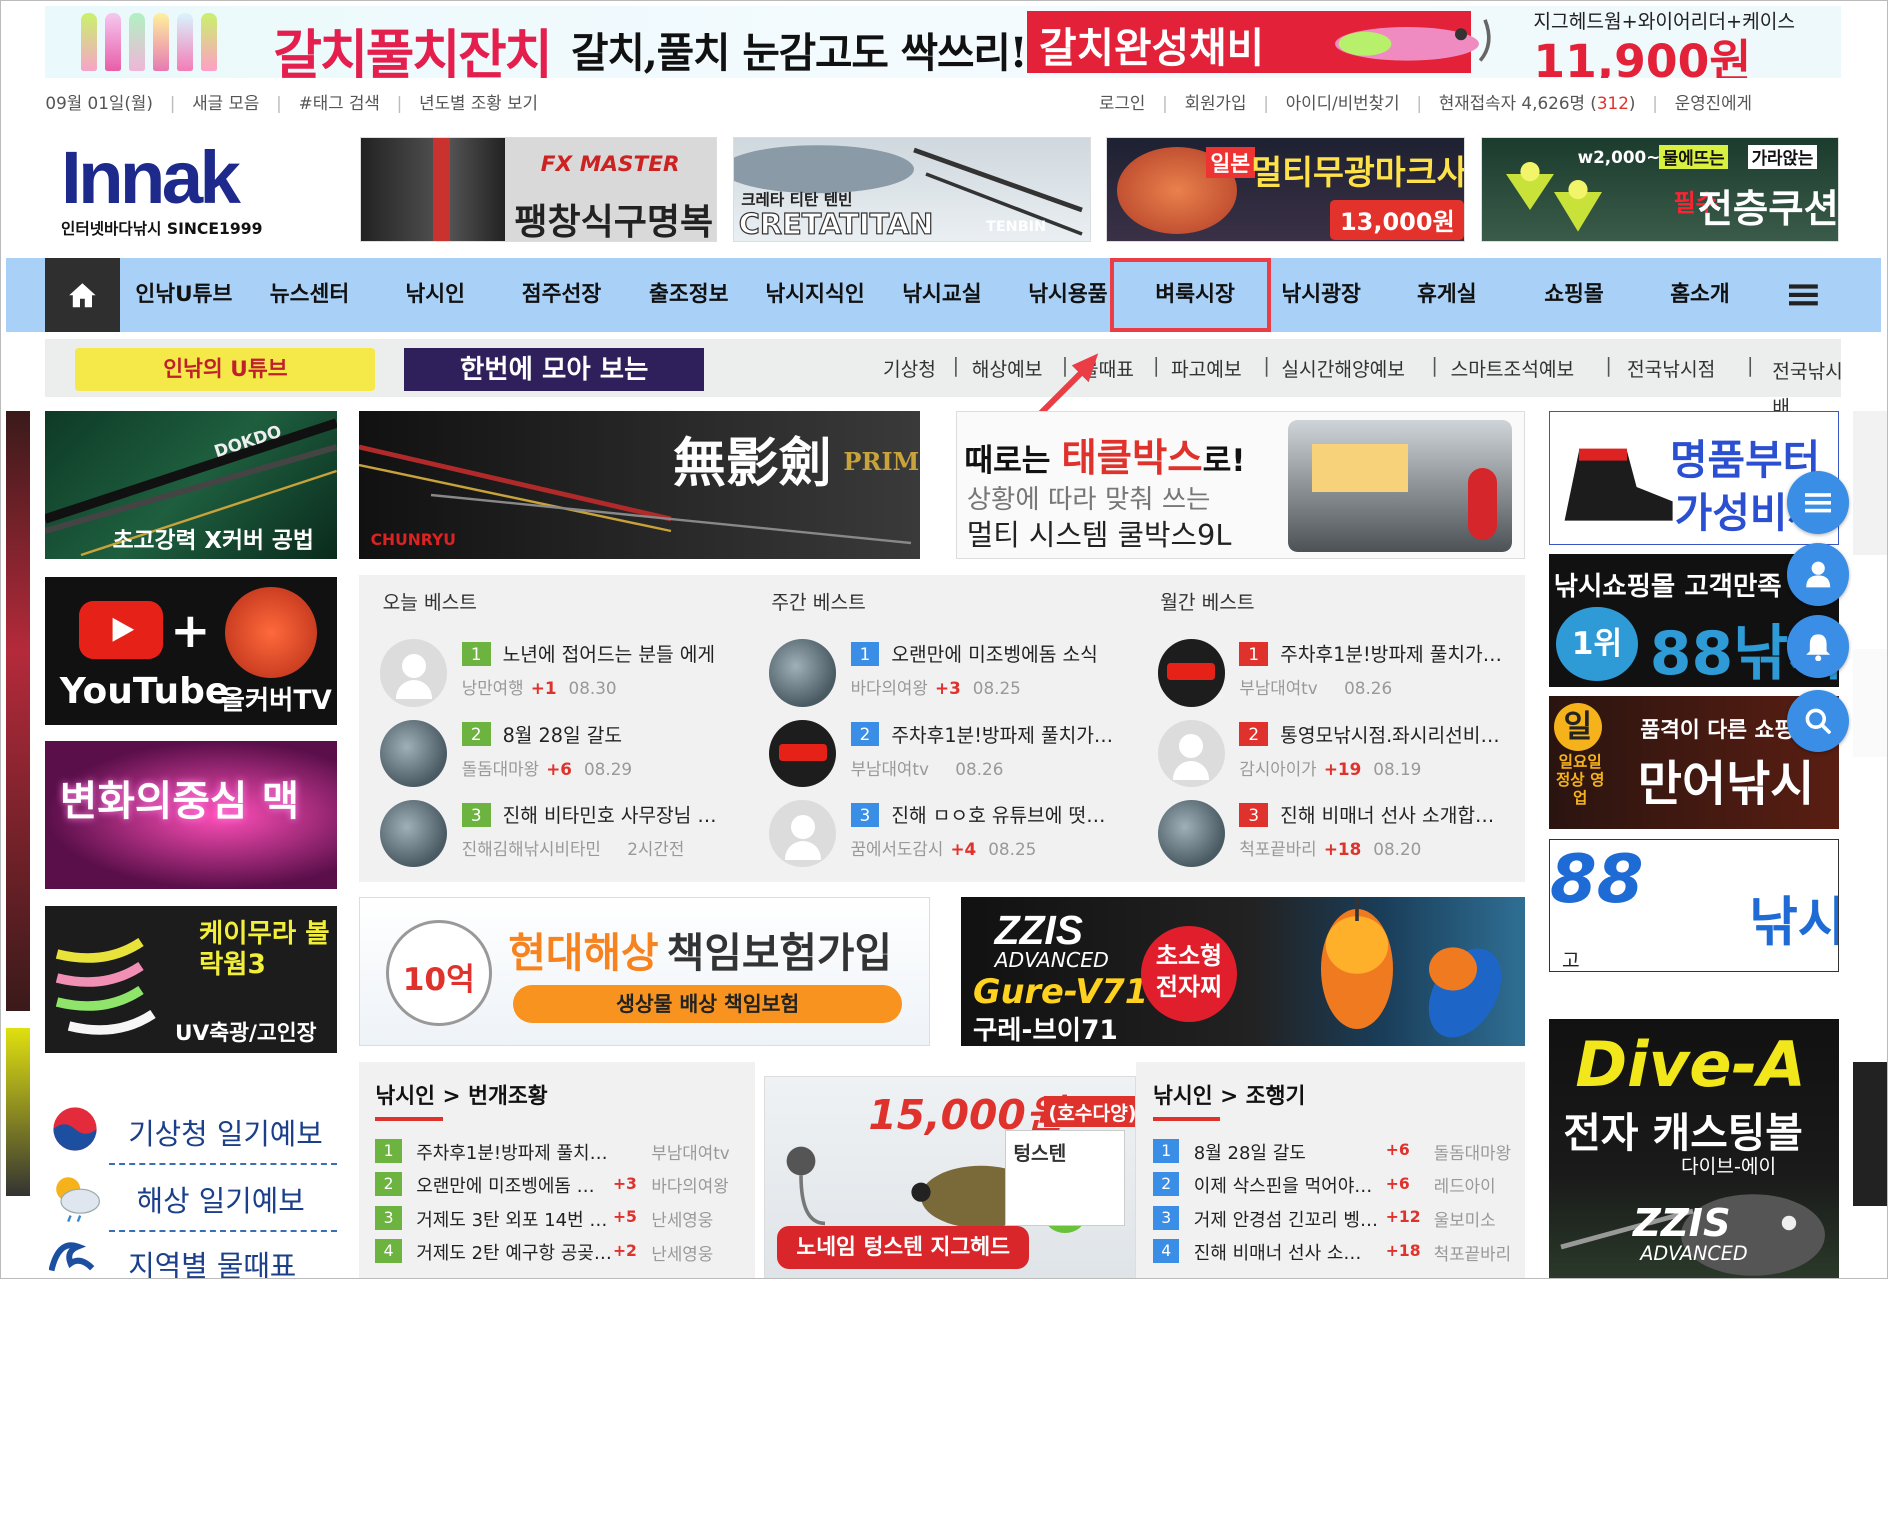 This screenshot has height=1536, width=1888. Describe the element at coordinates (1817, 574) in the screenshot. I see `fab-user-button` at that location.